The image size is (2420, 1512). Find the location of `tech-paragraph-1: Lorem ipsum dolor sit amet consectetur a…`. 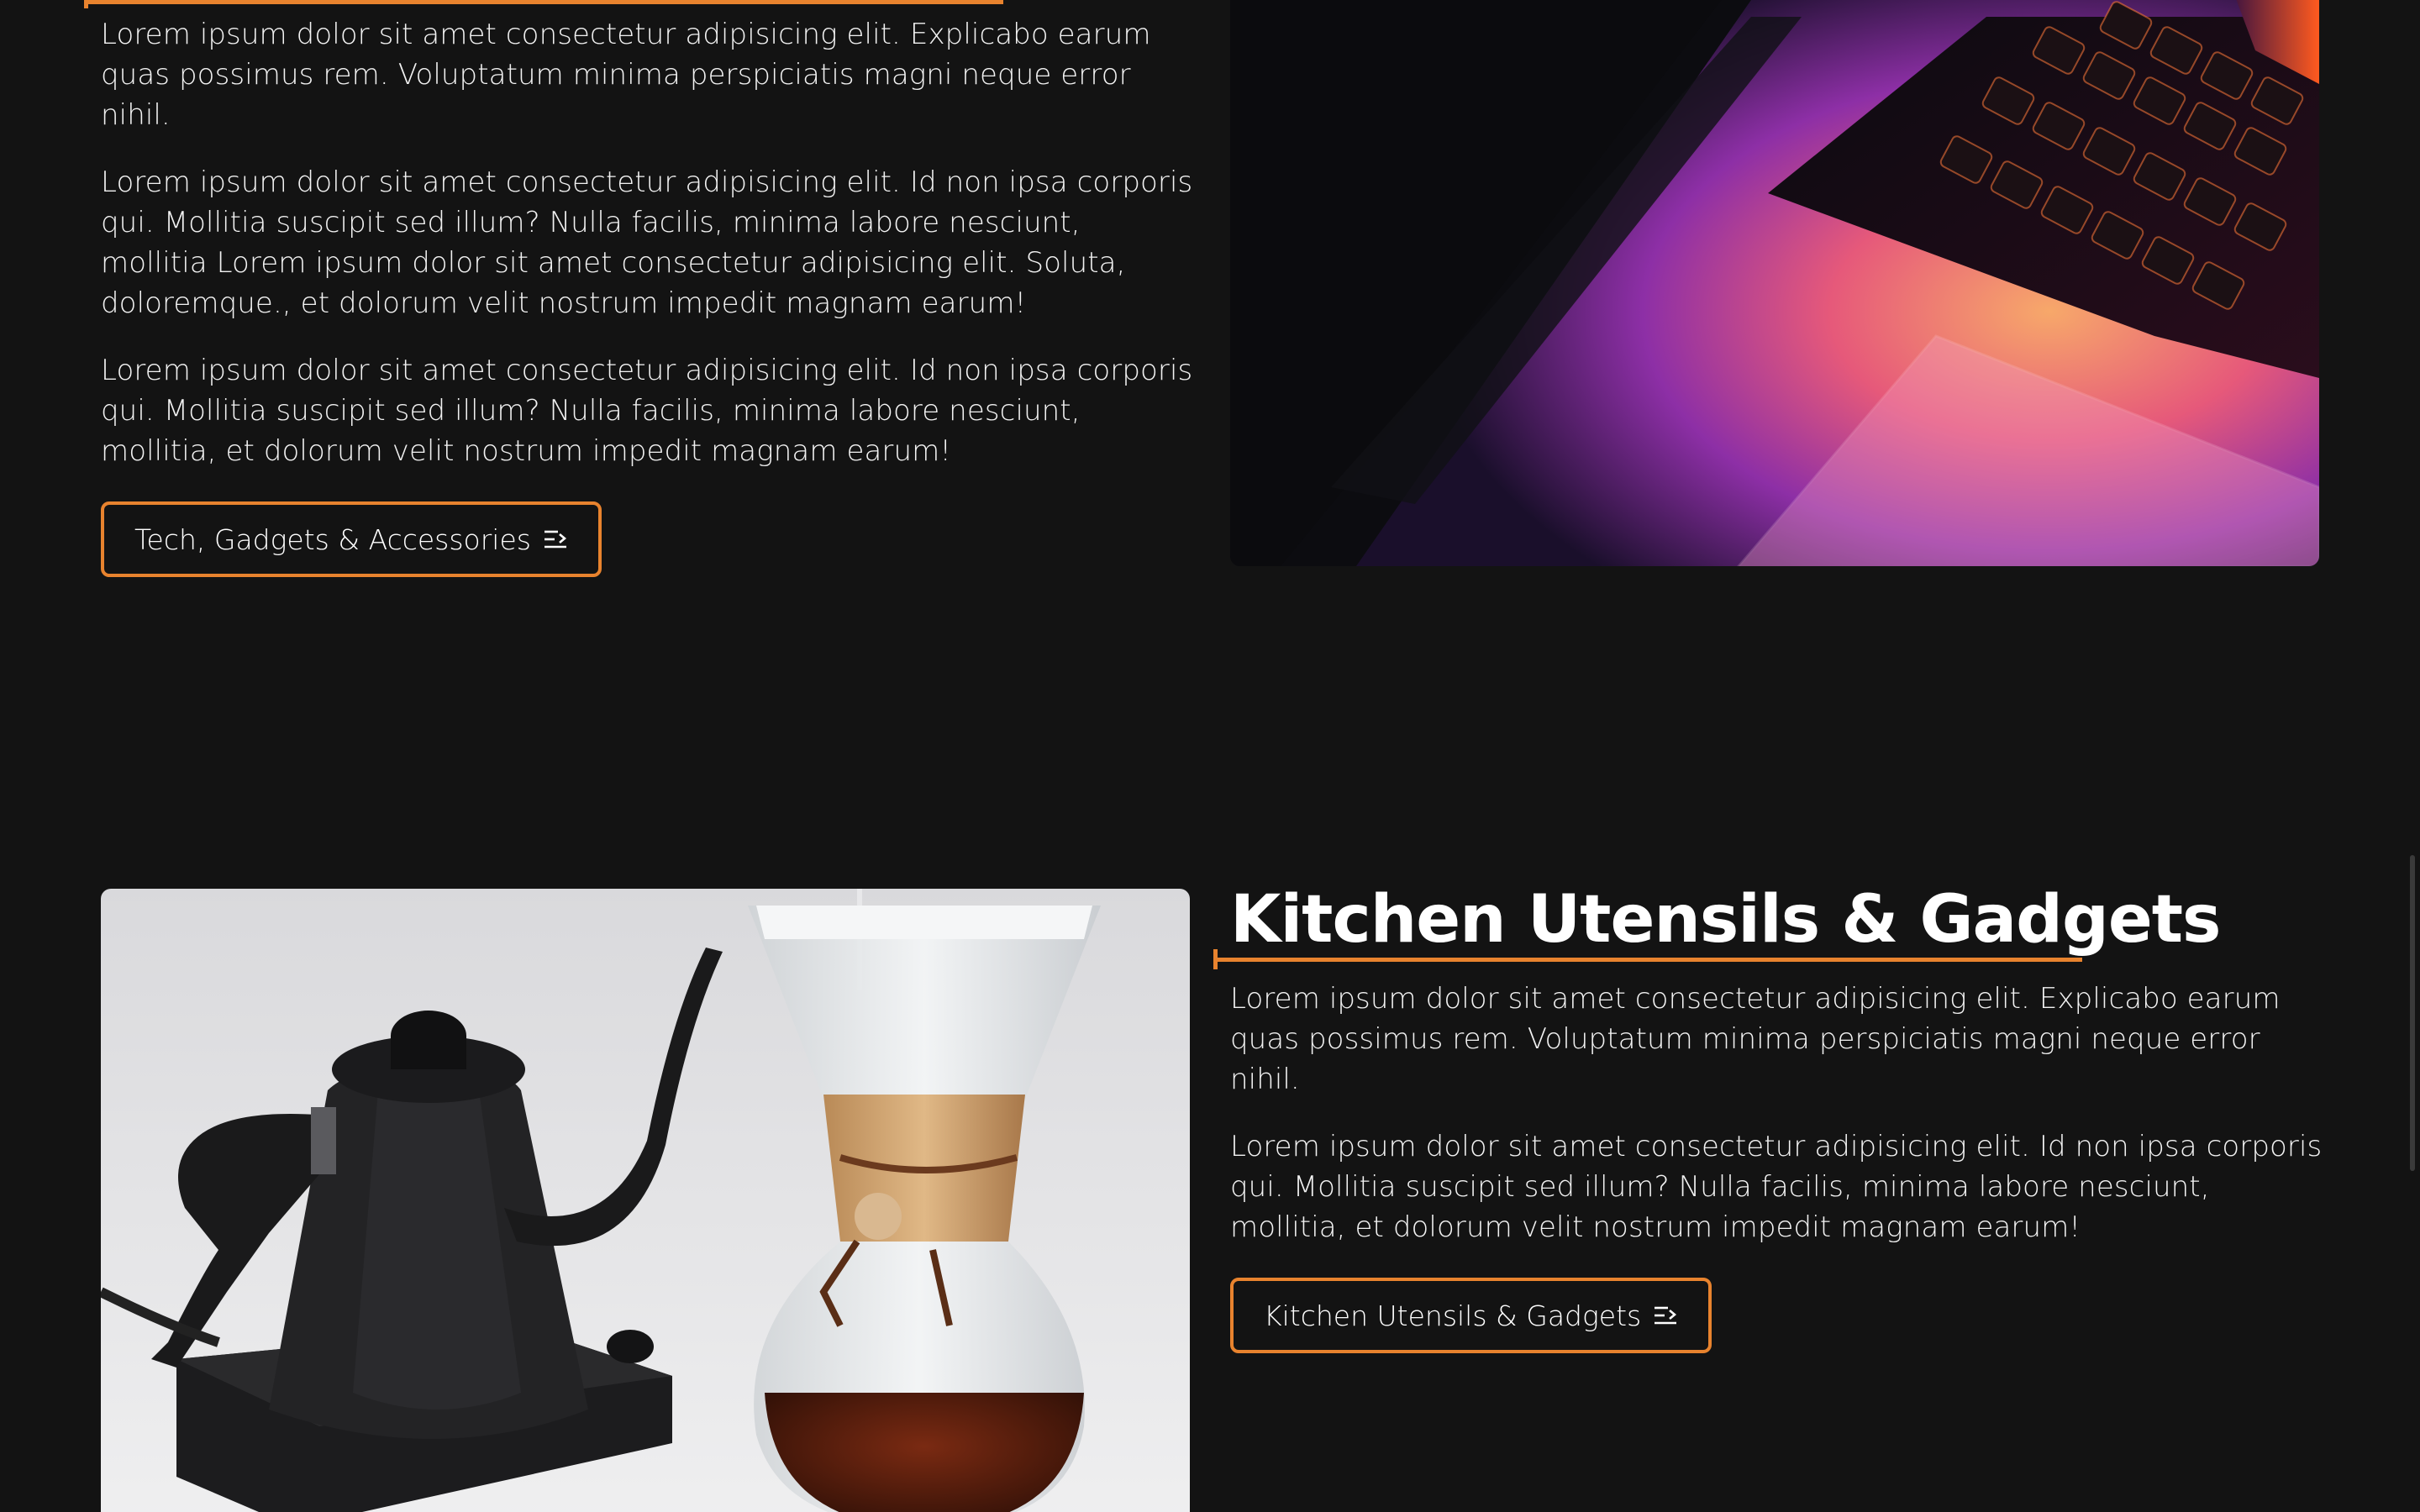

tech-paragraph-1: Lorem ipsum dolor sit amet consectetur a… is located at coordinates (626, 75).